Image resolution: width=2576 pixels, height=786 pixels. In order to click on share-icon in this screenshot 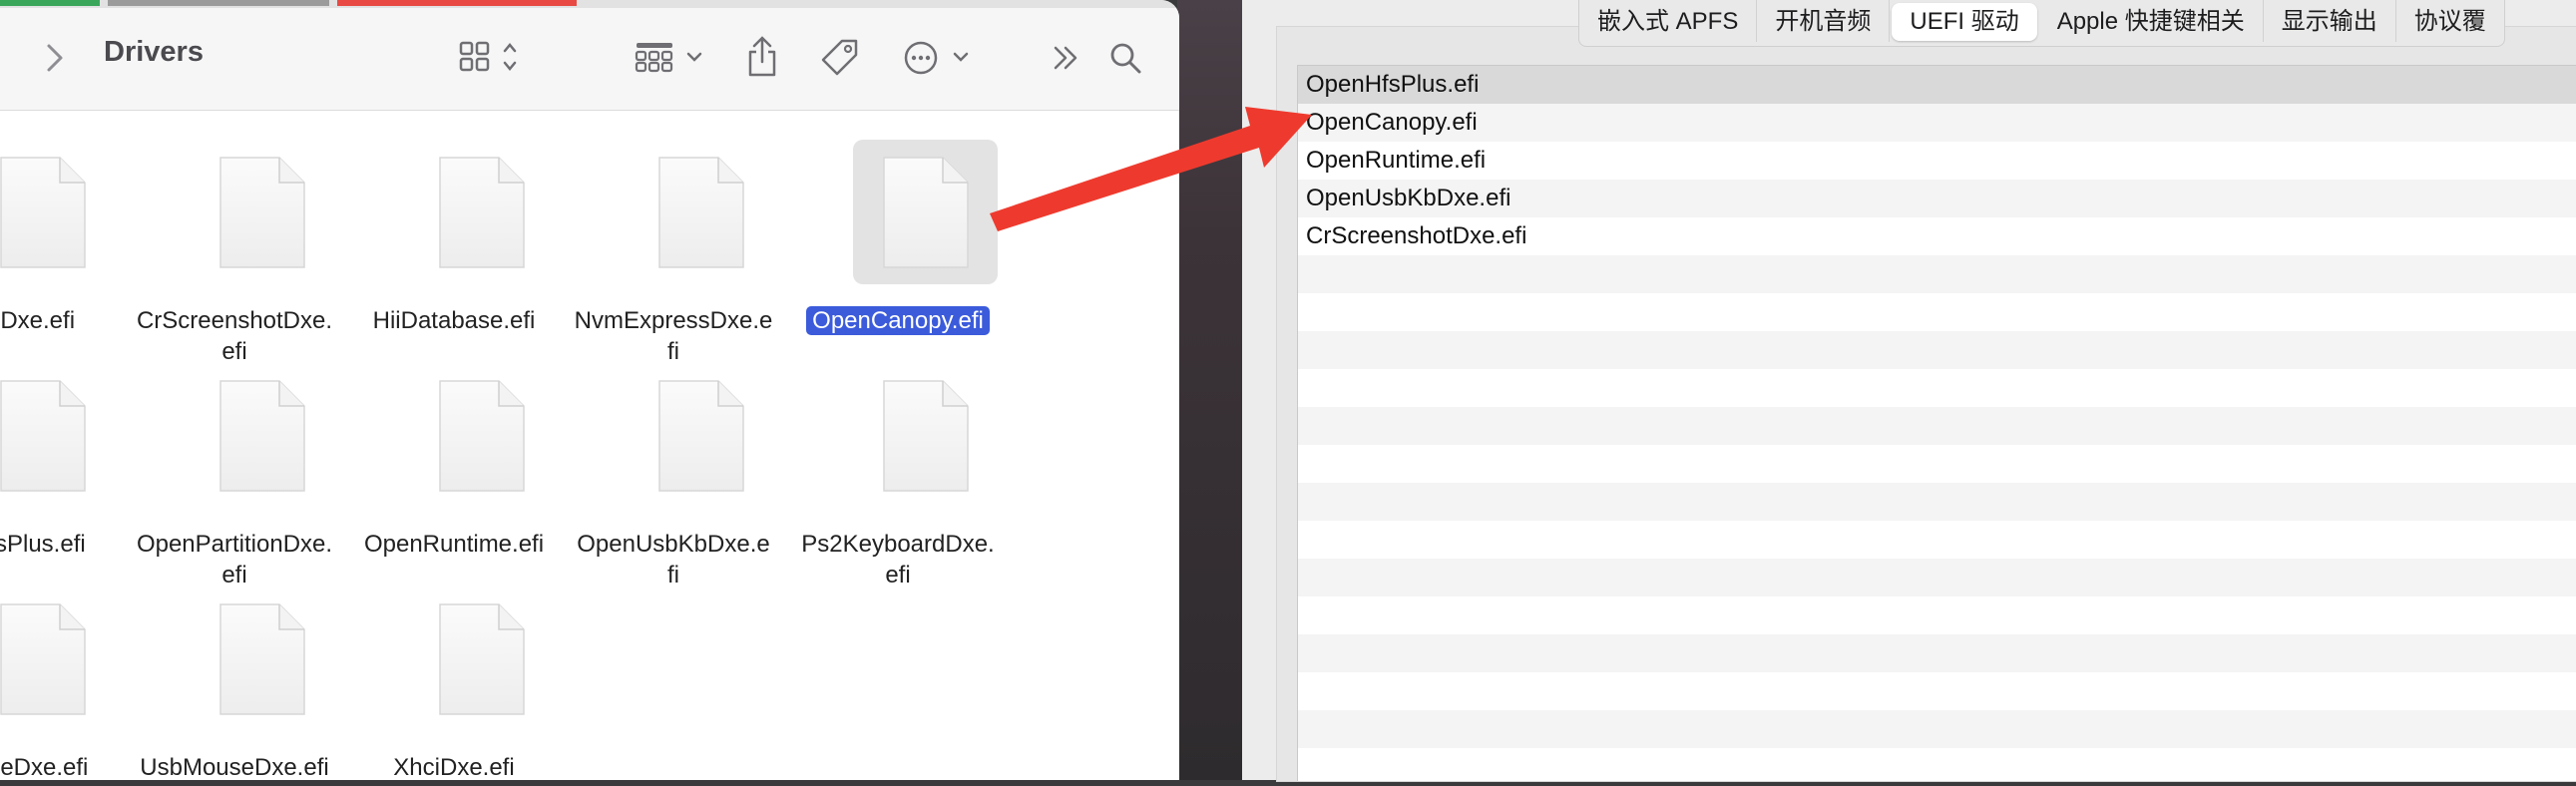, I will do `click(762, 57)`.